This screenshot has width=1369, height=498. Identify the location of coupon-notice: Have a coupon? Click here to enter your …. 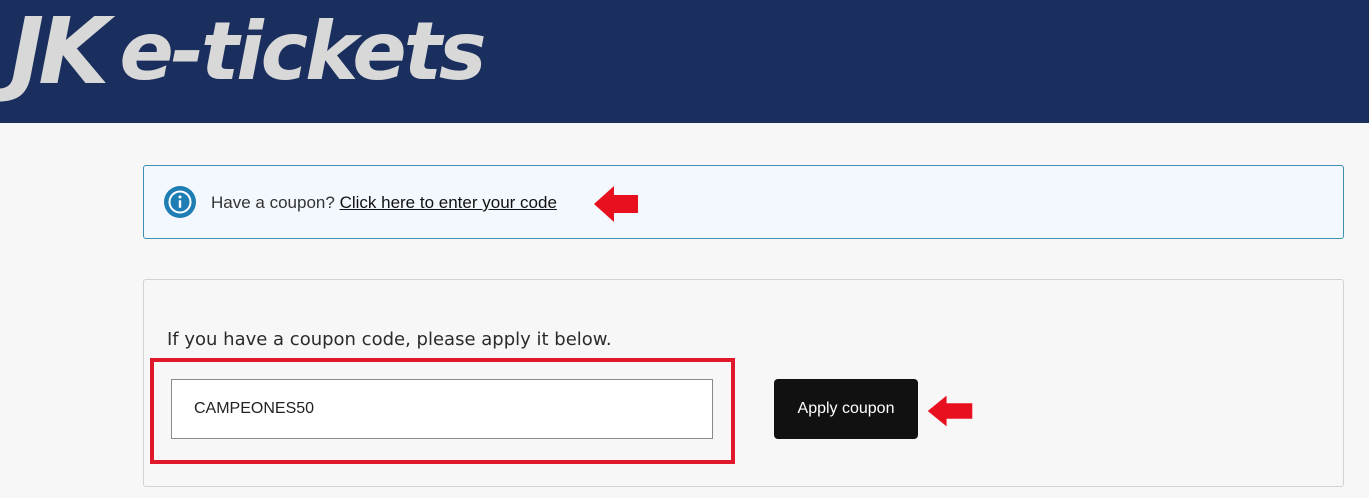
(743, 202).